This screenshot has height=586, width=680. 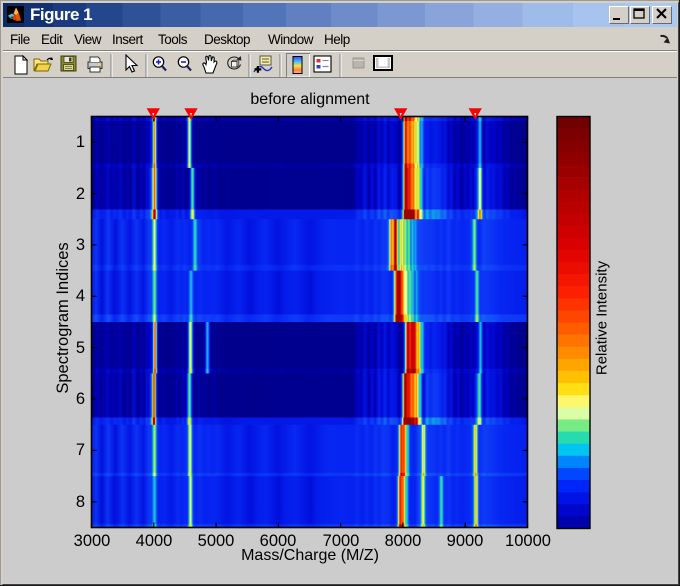 What do you see at coordinates (80, 245) in the screenshot?
I see `svg-text: 3` at bounding box center [80, 245].